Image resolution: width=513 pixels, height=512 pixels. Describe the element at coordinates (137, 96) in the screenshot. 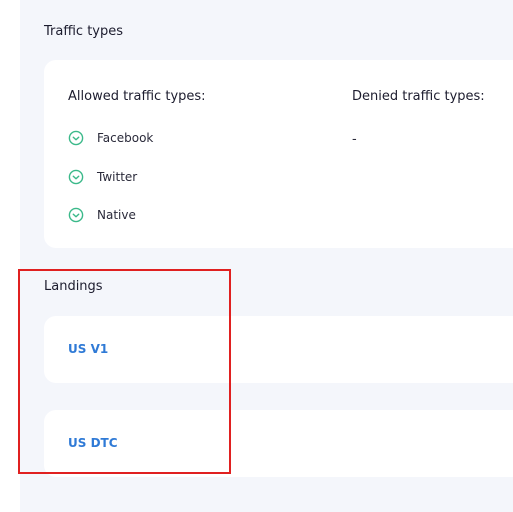

I see `allowed-traffic-heading: Allowed traffic types:` at that location.